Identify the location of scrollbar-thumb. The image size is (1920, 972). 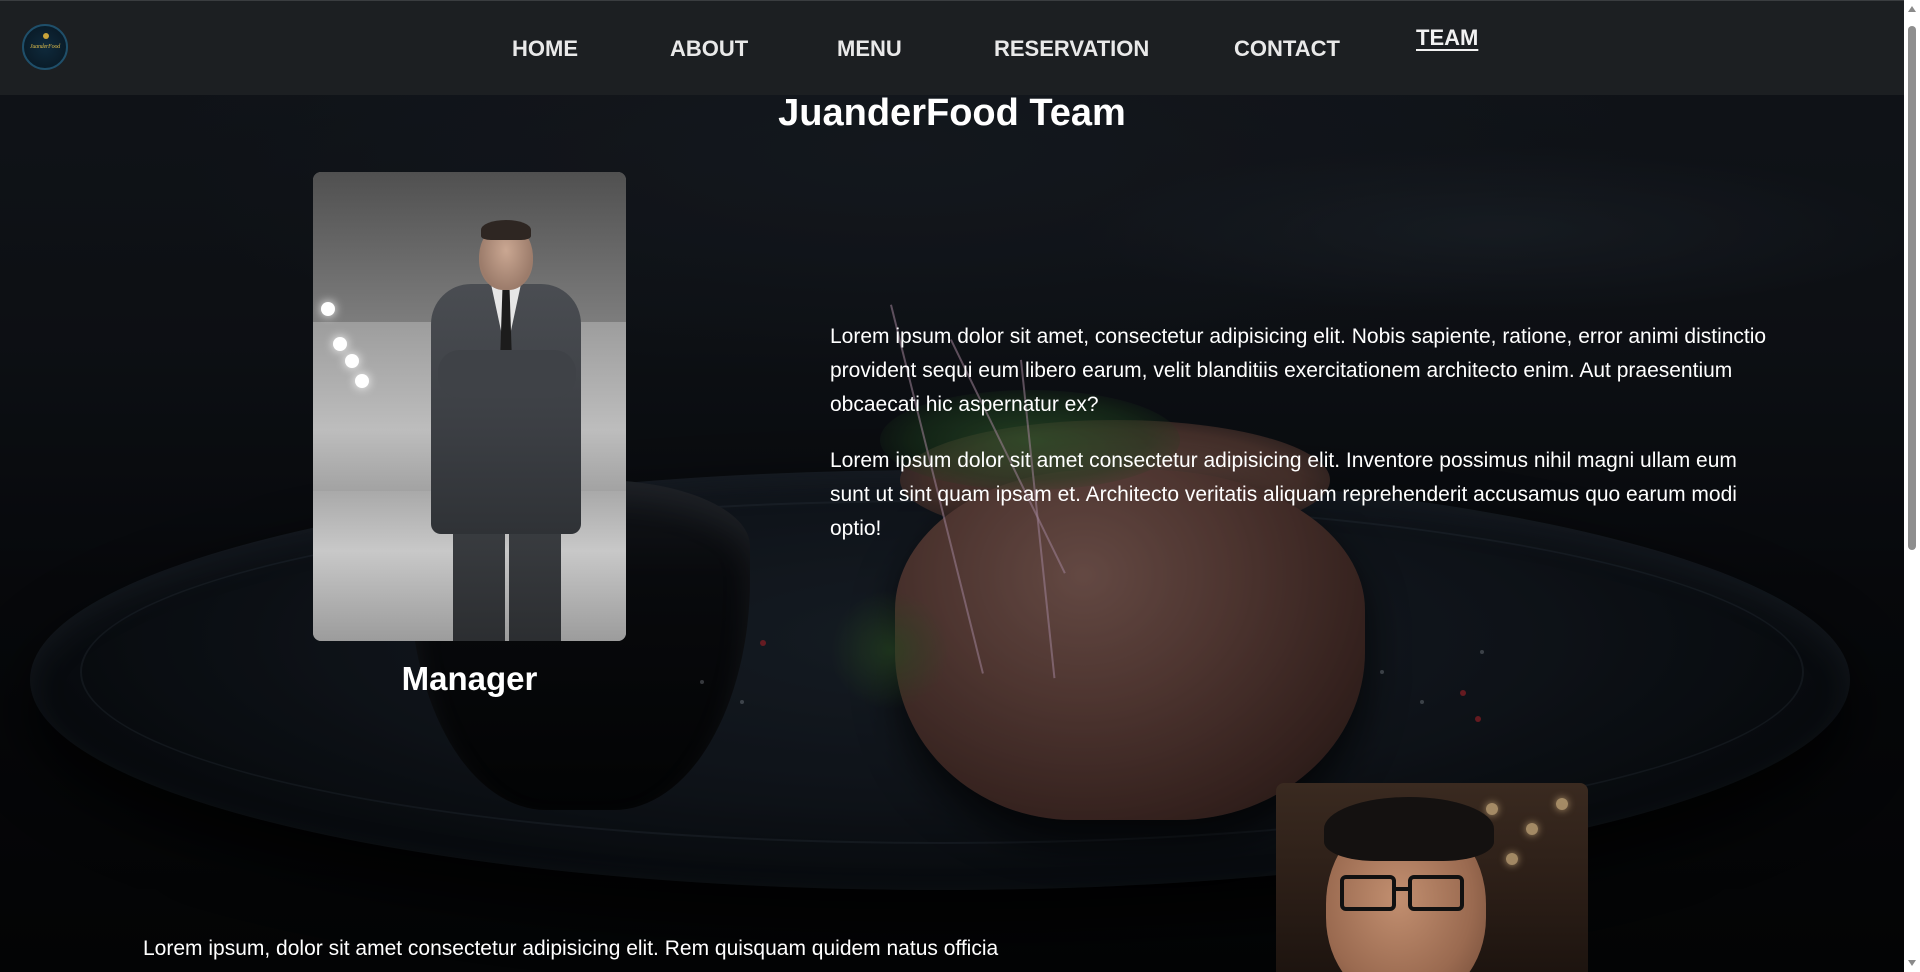
(1912, 288).